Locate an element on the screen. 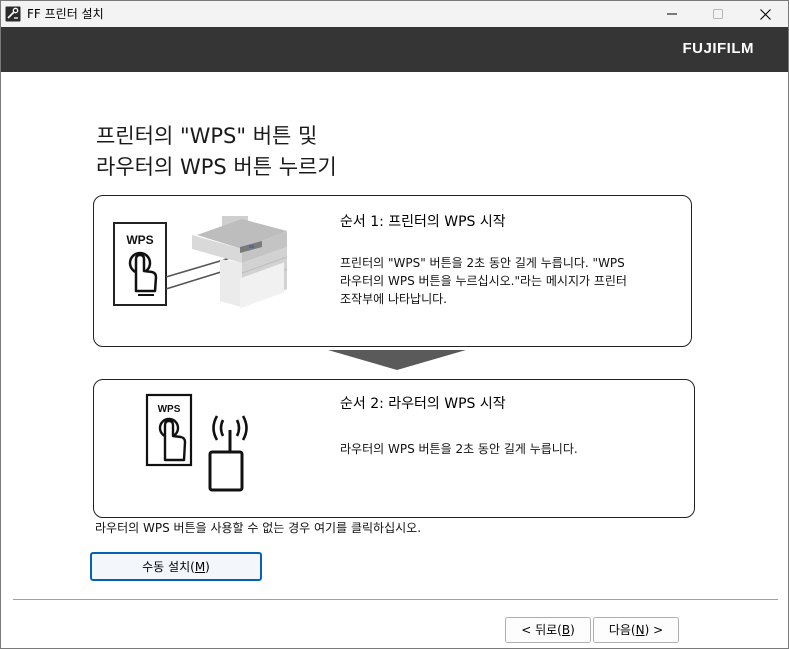 This screenshot has height=649, width=789. step-2-description: 라우터의 WPS 버튼을 2초 동안 길게 누릅니다. is located at coordinates (459, 449).